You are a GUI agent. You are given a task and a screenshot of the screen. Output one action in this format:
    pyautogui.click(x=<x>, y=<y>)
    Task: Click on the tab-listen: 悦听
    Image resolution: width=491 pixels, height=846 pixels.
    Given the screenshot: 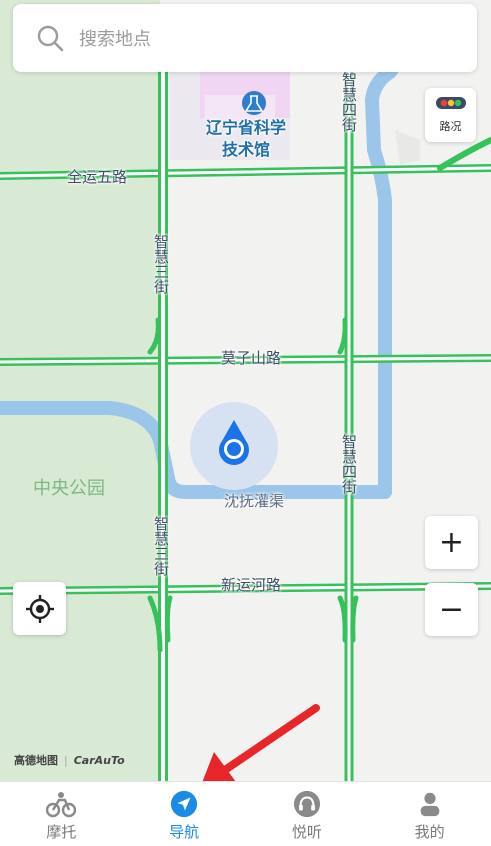 What is the action you would take?
    pyautogui.click(x=307, y=814)
    